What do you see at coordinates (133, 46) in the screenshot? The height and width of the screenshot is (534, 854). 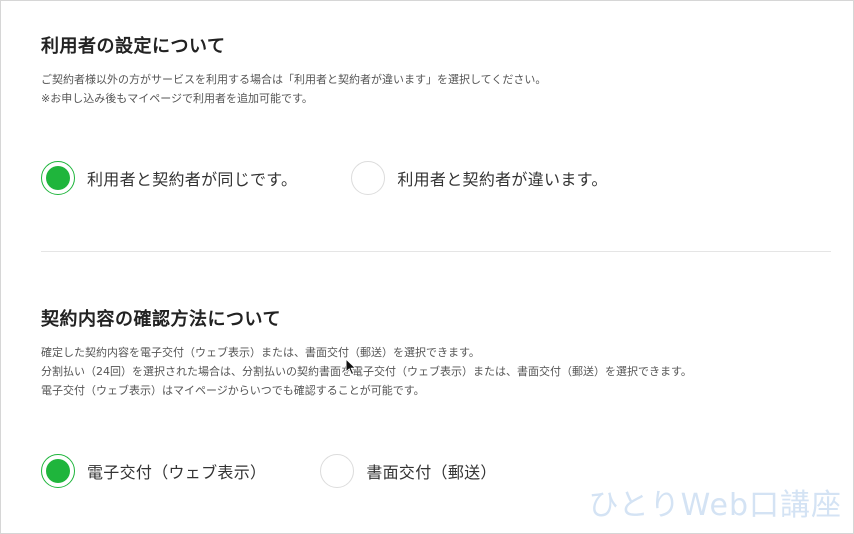 I see `user-settings-title: 利用者の設定について` at bounding box center [133, 46].